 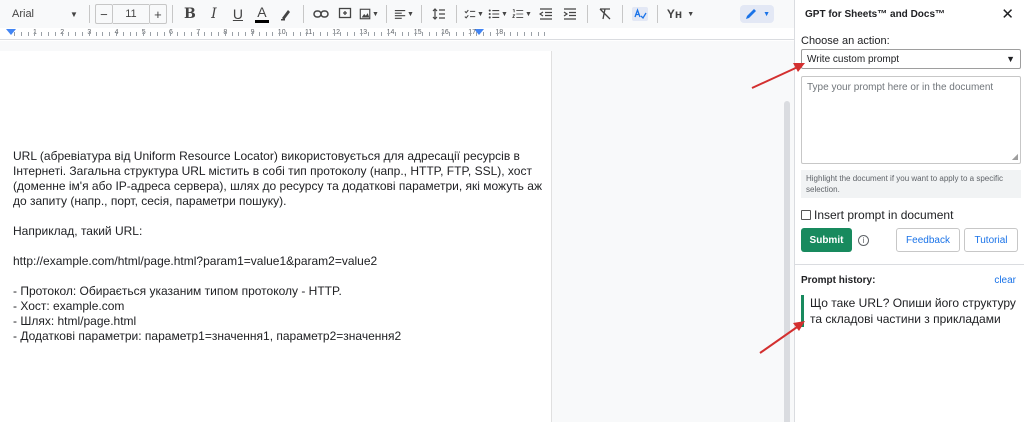 What do you see at coordinates (845, 41) in the screenshot?
I see `action-label: Choose an action:` at bounding box center [845, 41].